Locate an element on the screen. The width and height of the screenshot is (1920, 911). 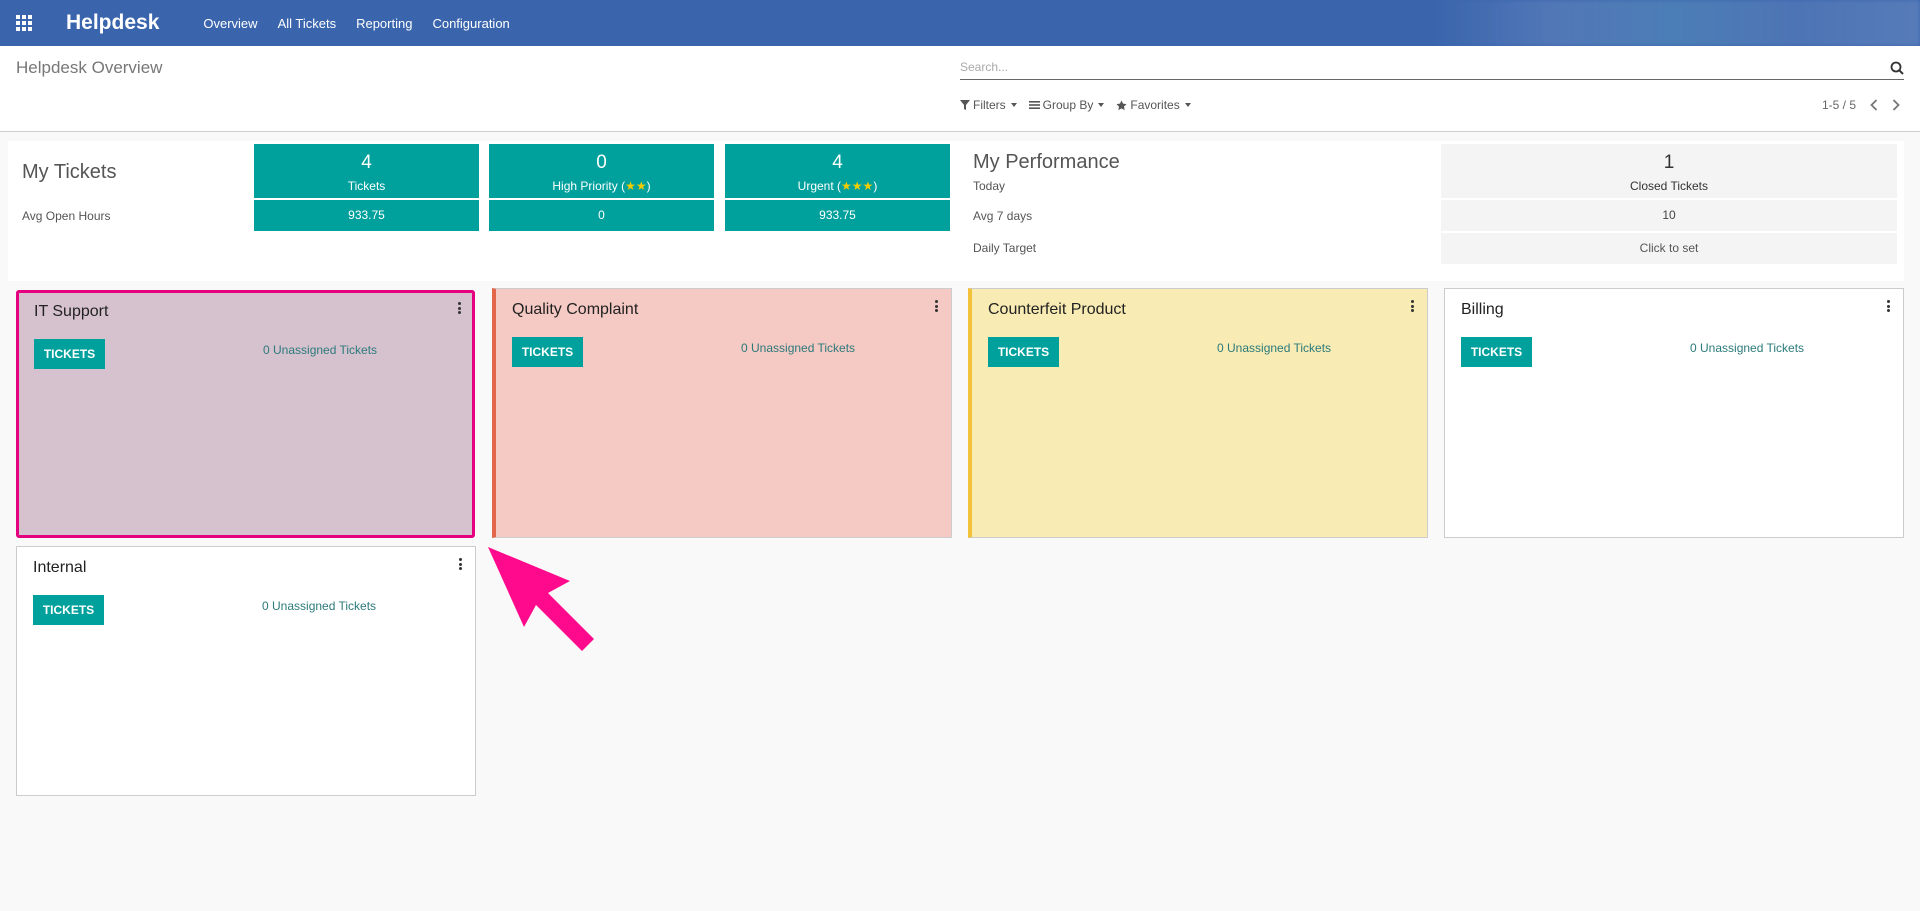
high-priority-caption: High Priority (★★) is located at coordinates (601, 186).